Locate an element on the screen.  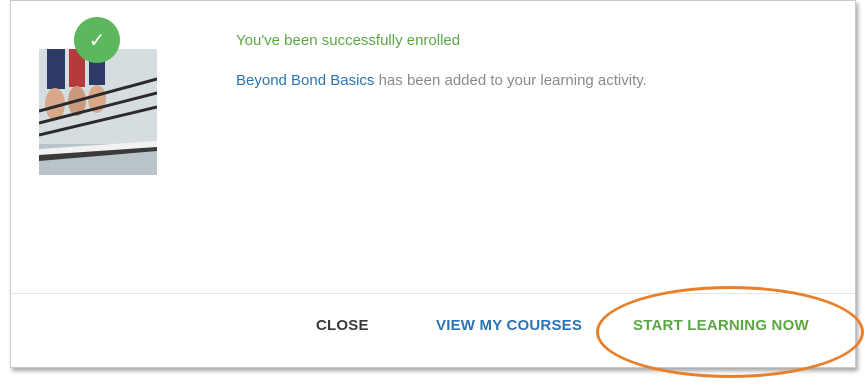
course-thumbnail-image is located at coordinates (98, 112).